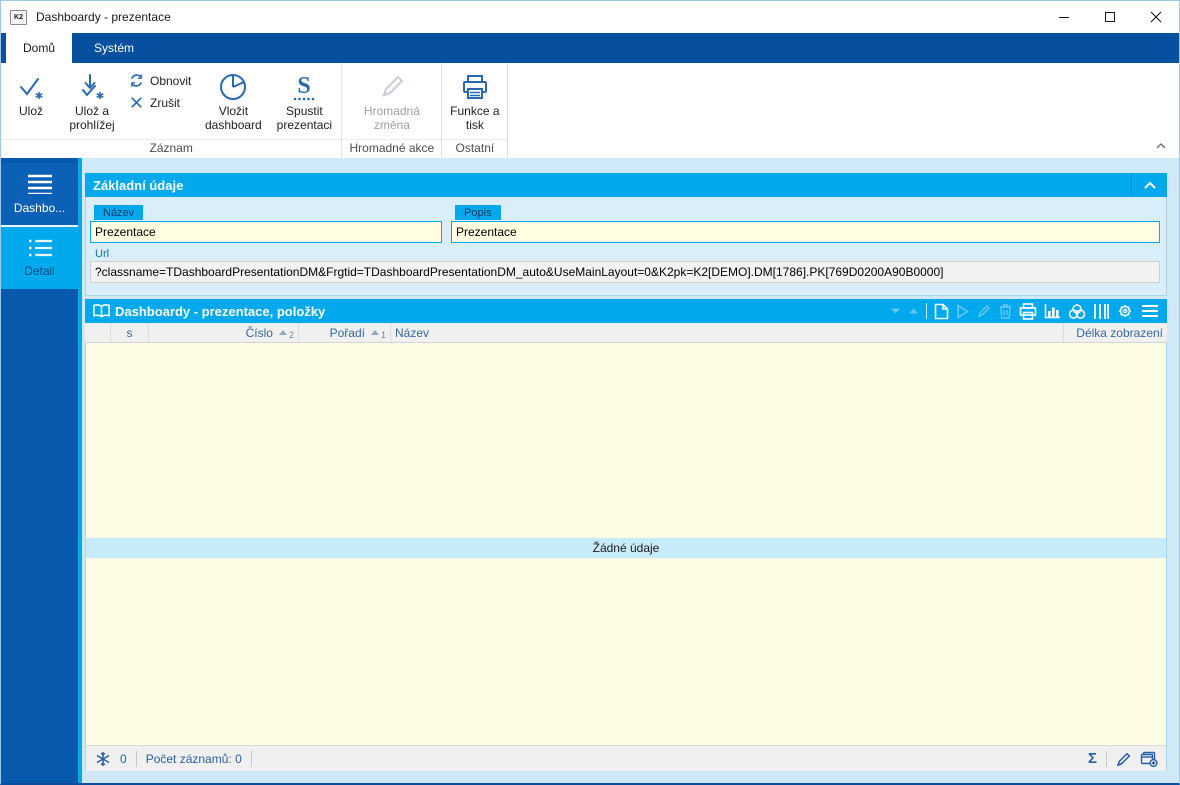 The height and width of the screenshot is (785, 1180). What do you see at coordinates (136, 80) in the screenshot?
I see `refresh-icon` at bounding box center [136, 80].